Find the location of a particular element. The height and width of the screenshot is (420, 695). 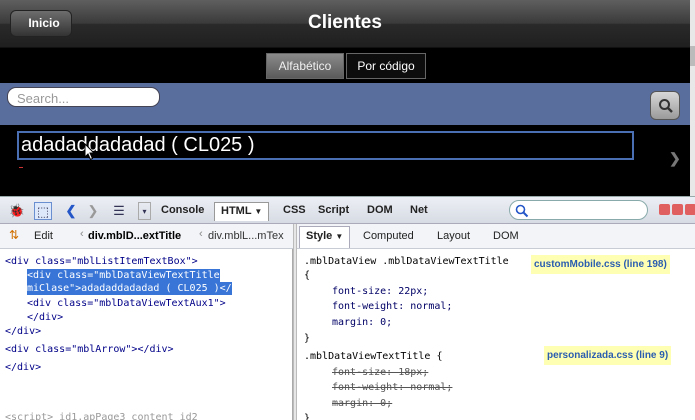

css-selector: .mblDataViewTextTitle { is located at coordinates (373, 356).